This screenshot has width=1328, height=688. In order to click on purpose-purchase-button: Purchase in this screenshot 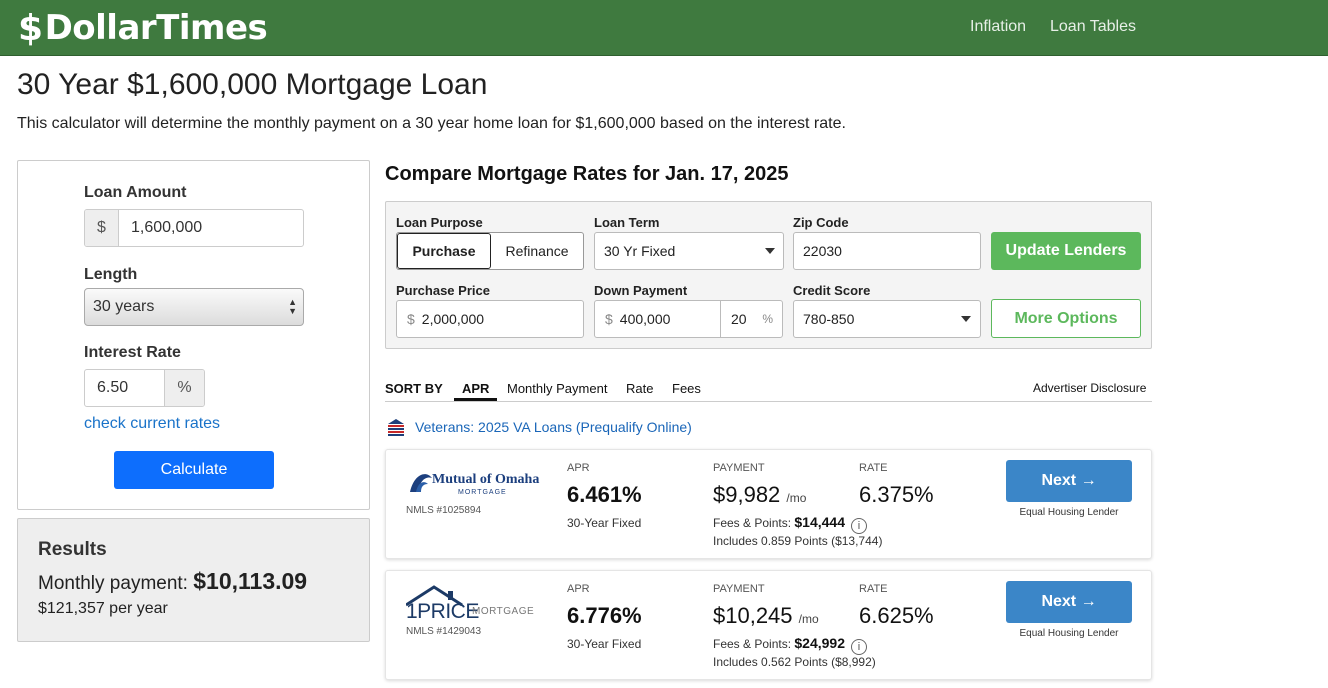, I will do `click(444, 251)`.